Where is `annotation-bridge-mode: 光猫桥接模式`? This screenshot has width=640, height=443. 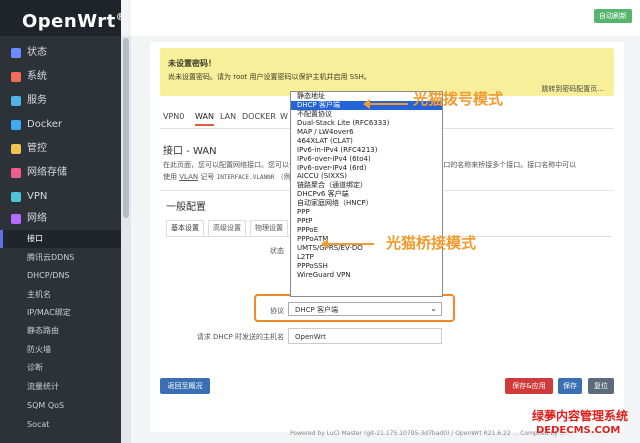
annotation-bridge-mode: 光猫桥接模式 is located at coordinates (431, 243).